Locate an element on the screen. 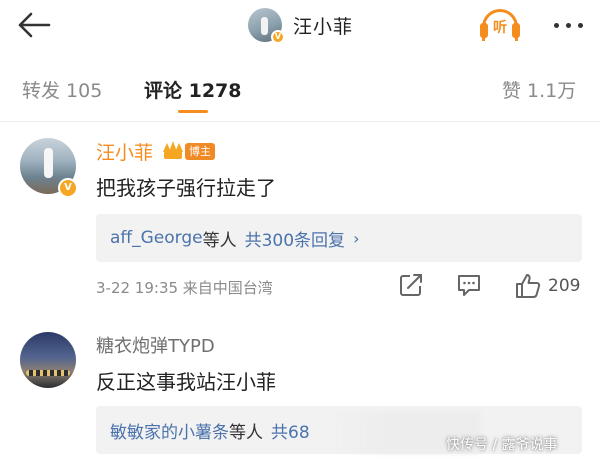  crown-icon is located at coordinates (173, 151).